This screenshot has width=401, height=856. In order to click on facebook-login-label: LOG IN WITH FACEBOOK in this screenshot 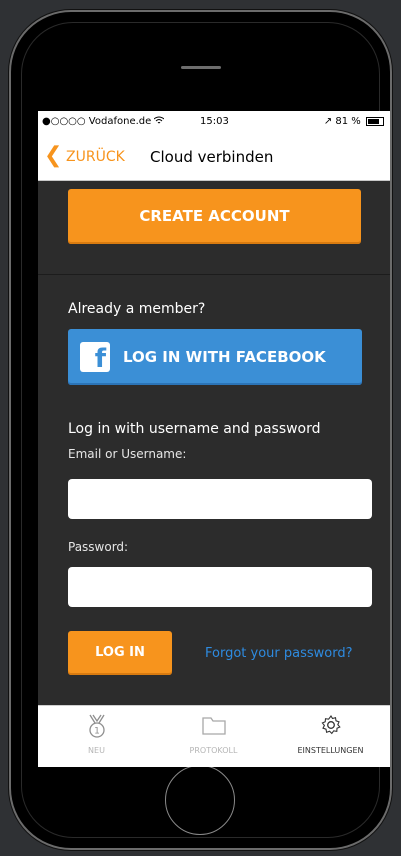, I will do `click(224, 357)`.